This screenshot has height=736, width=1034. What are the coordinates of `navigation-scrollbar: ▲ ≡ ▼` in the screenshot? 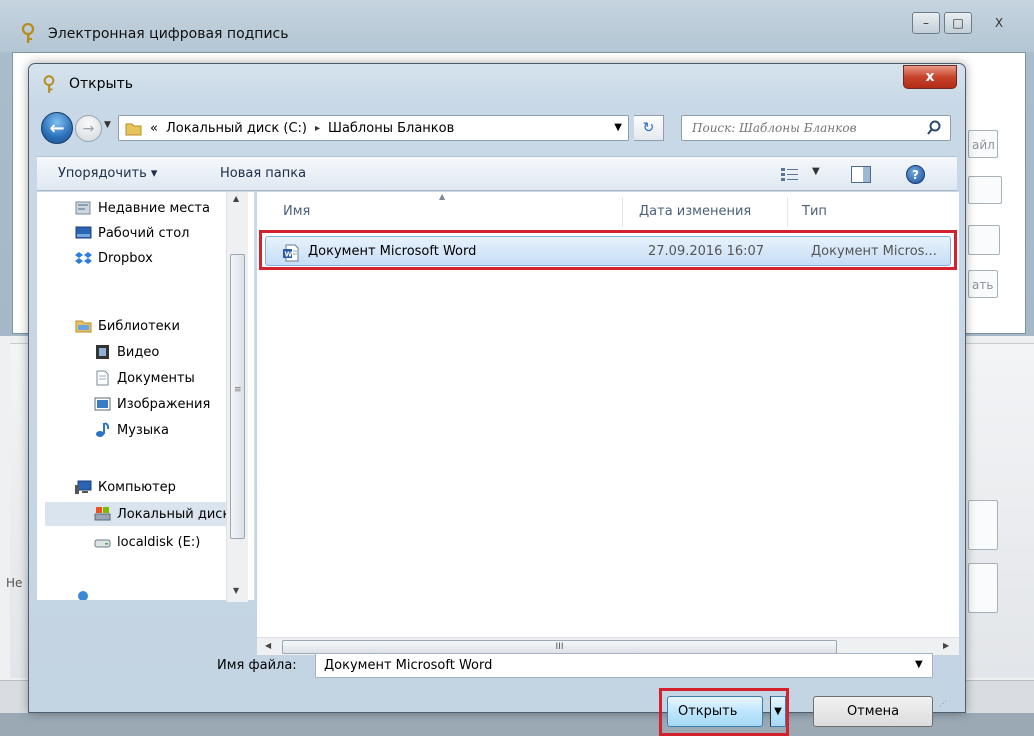 It's located at (237, 397).